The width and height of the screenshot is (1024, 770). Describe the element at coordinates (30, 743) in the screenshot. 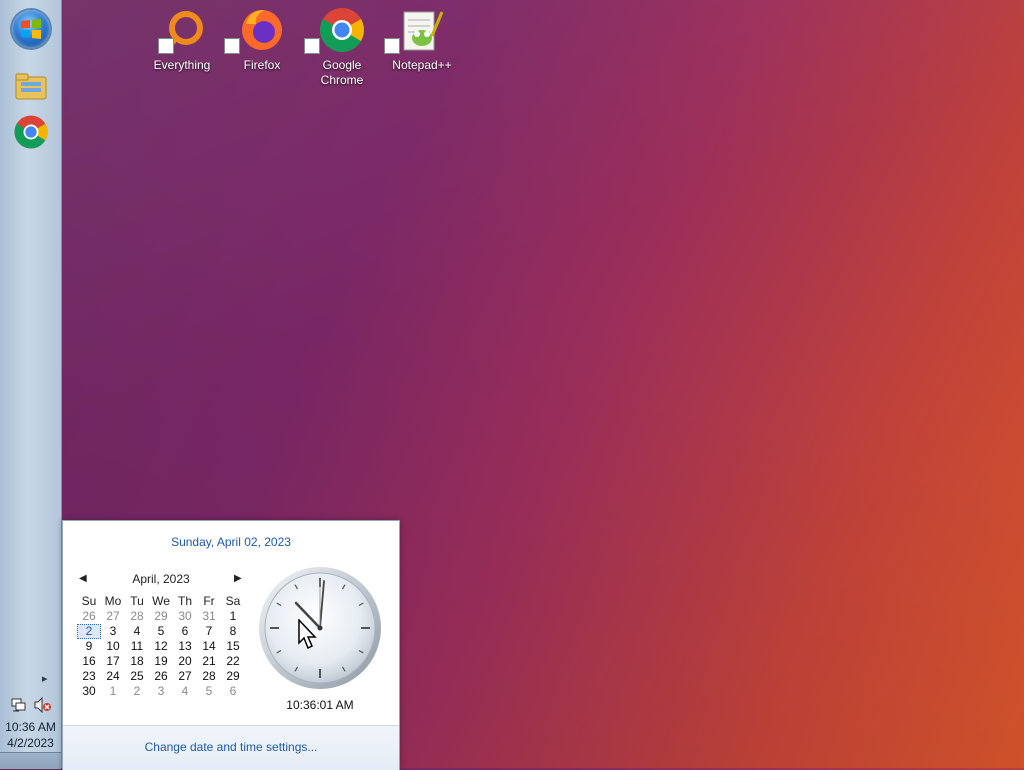

I see `tray-clock-date: 4/2/2023` at that location.